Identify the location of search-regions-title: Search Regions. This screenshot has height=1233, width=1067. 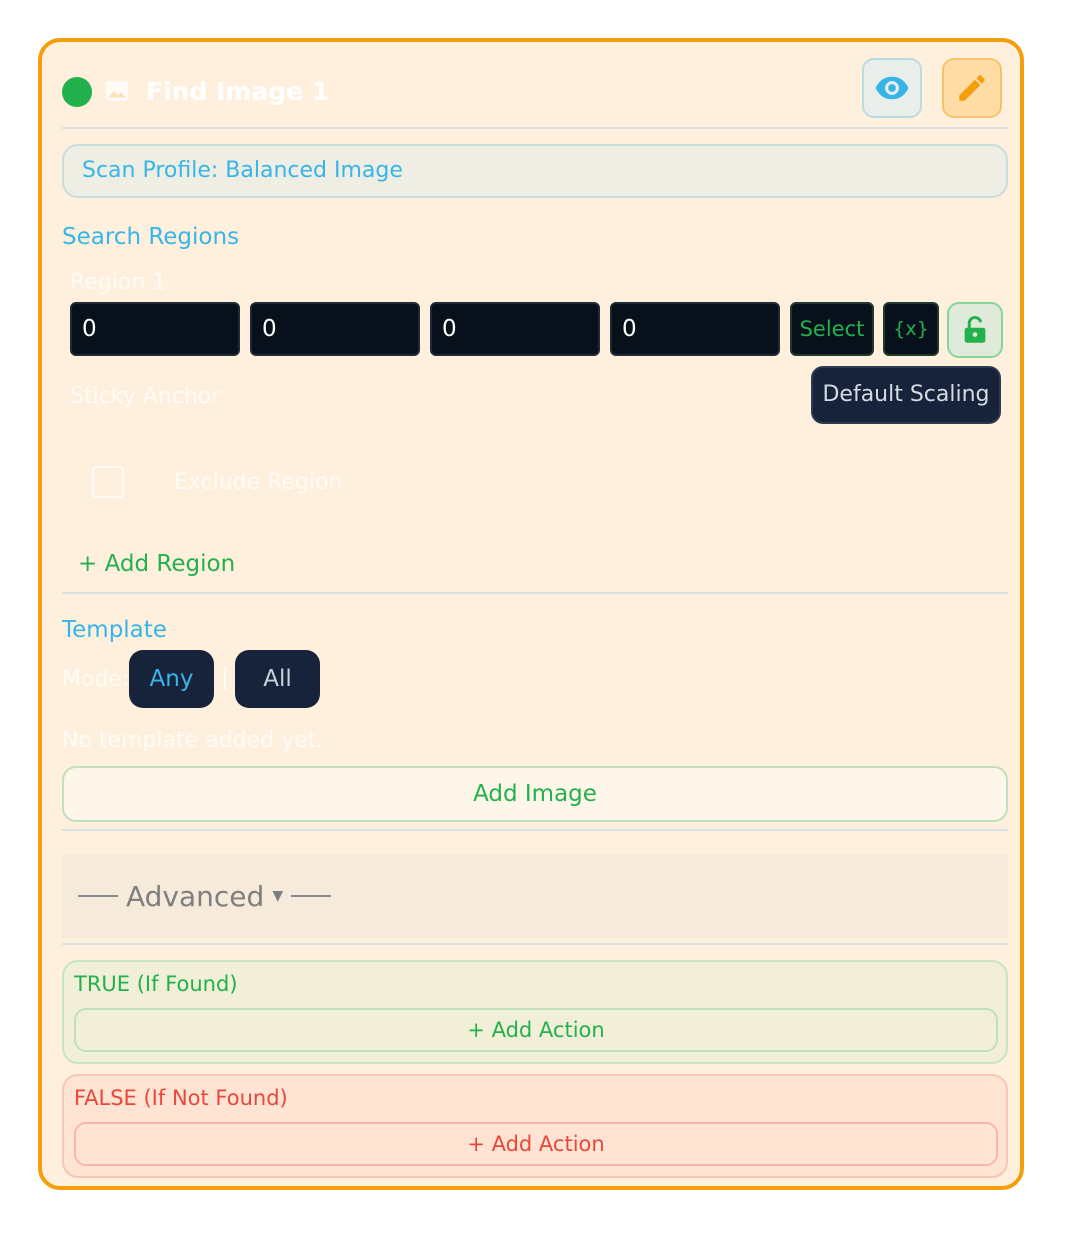
(151, 237).